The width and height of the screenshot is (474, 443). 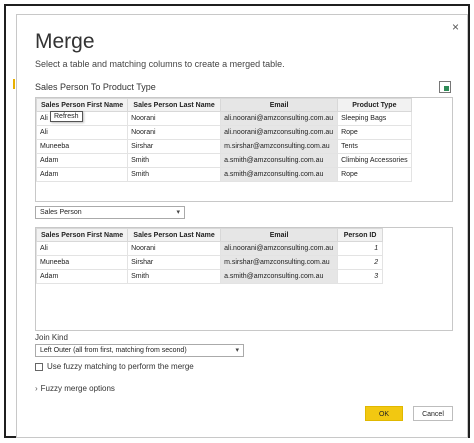 What do you see at coordinates (384, 413) in the screenshot?
I see `ok-button: OK` at bounding box center [384, 413].